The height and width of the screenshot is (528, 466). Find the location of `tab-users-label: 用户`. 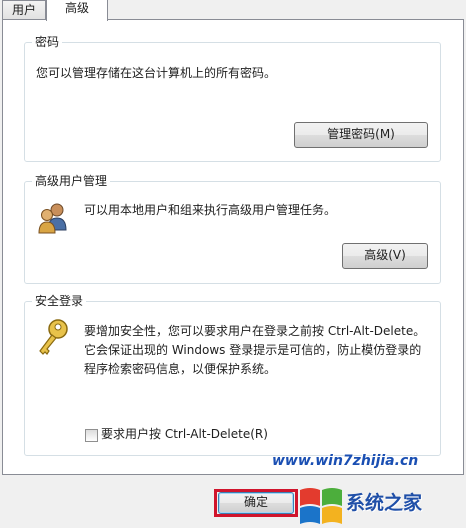

tab-users-label: 用户 is located at coordinates (23, 10).